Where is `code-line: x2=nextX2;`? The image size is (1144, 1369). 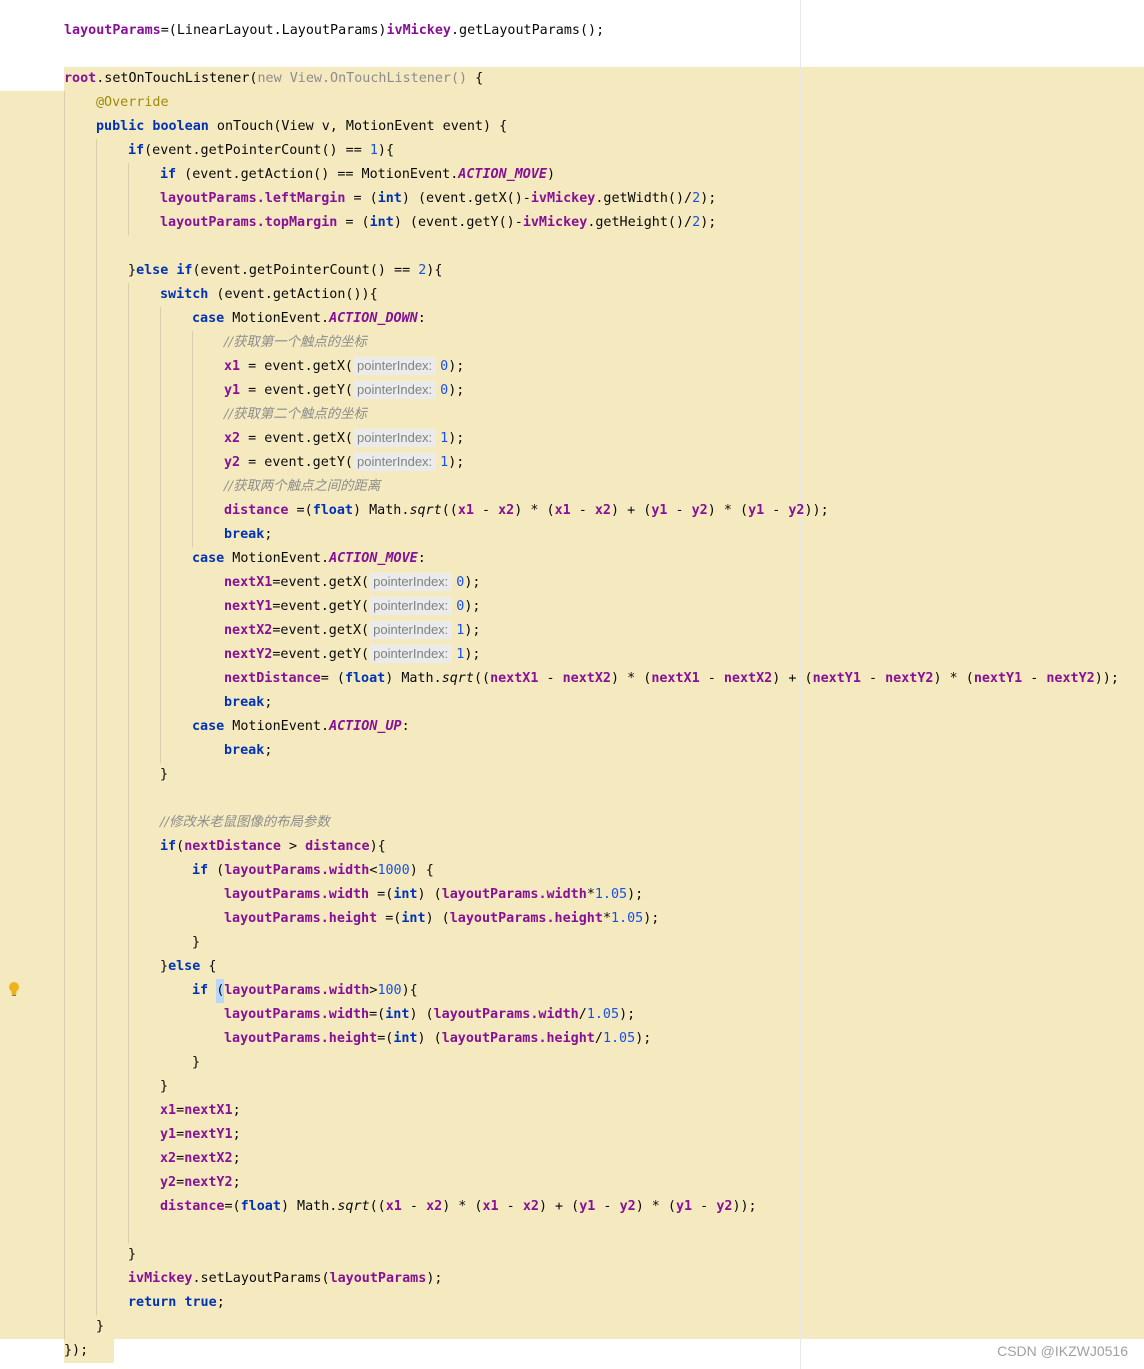 code-line: x2=nextX2; is located at coordinates (200, 1158).